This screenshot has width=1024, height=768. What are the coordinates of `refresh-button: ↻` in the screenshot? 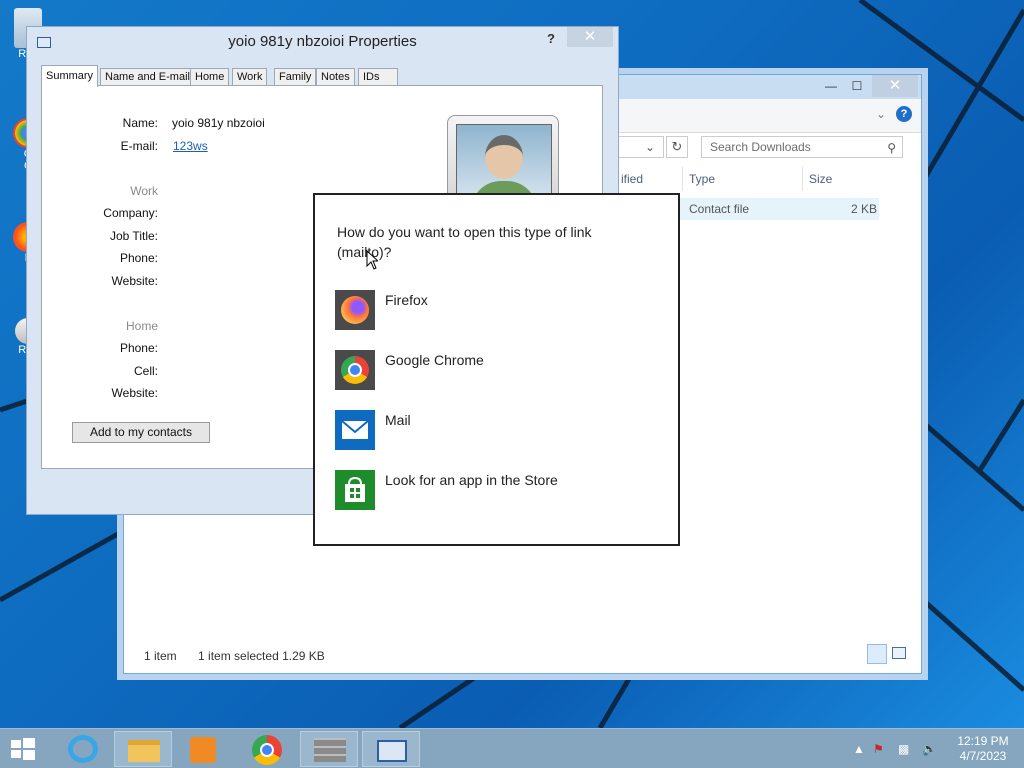 It's located at (677, 147).